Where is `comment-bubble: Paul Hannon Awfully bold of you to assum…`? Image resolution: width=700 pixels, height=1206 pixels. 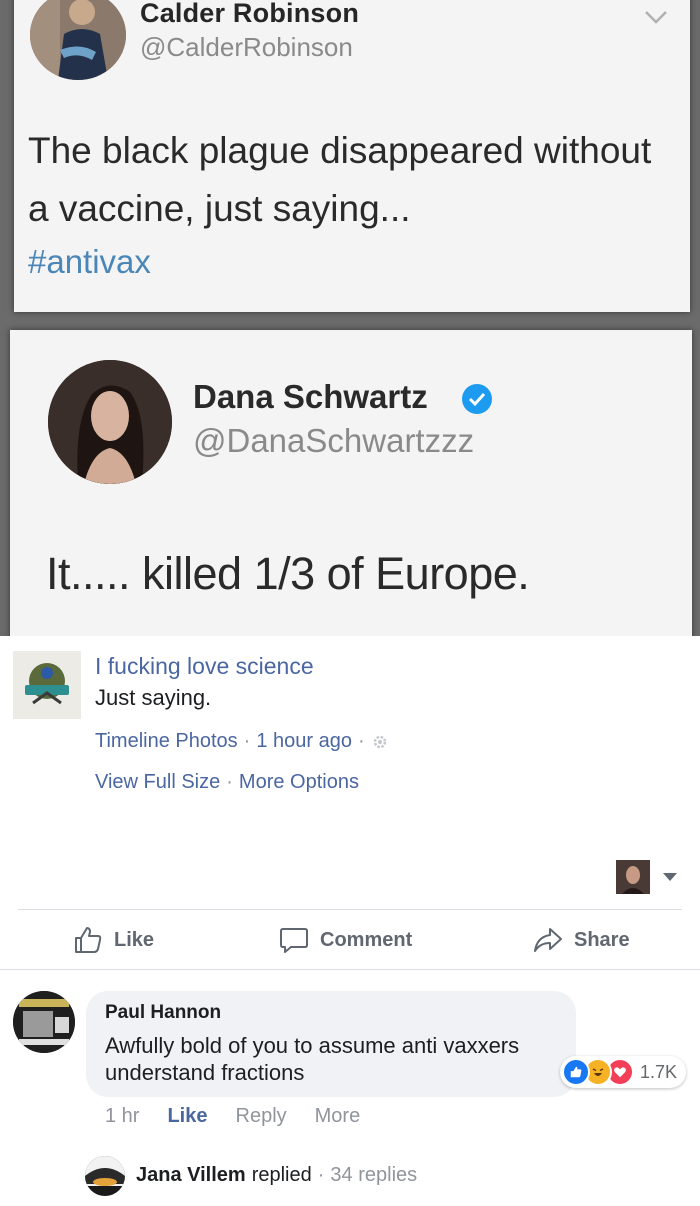
comment-bubble: Paul Hannon Awfully bold of you to assum… is located at coordinates (331, 1044).